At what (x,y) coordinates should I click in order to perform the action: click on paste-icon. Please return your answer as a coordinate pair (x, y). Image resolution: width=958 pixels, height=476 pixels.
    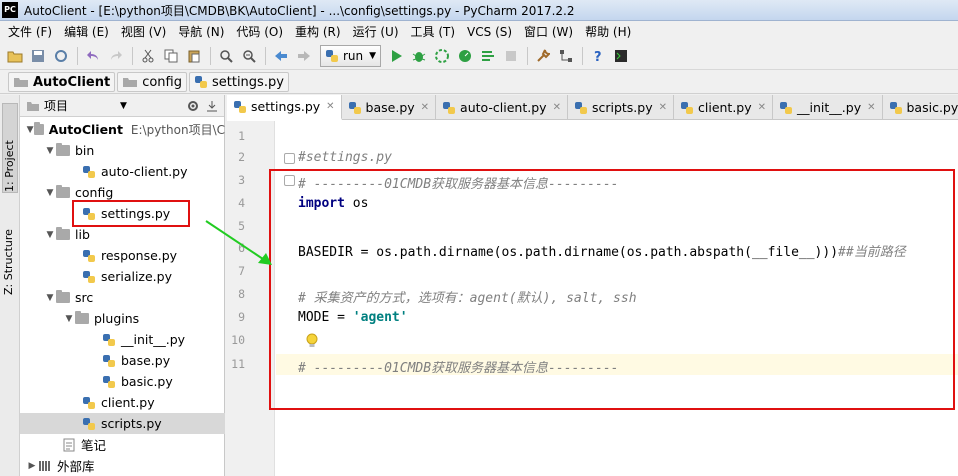
    Looking at the image, I should click on (194, 56).